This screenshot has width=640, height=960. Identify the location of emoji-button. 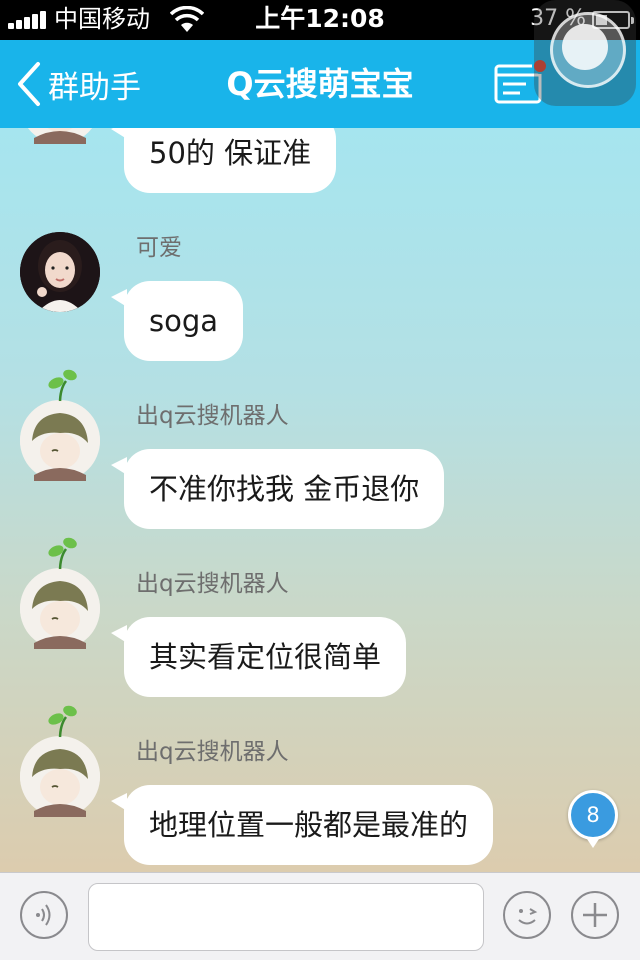
(527, 915).